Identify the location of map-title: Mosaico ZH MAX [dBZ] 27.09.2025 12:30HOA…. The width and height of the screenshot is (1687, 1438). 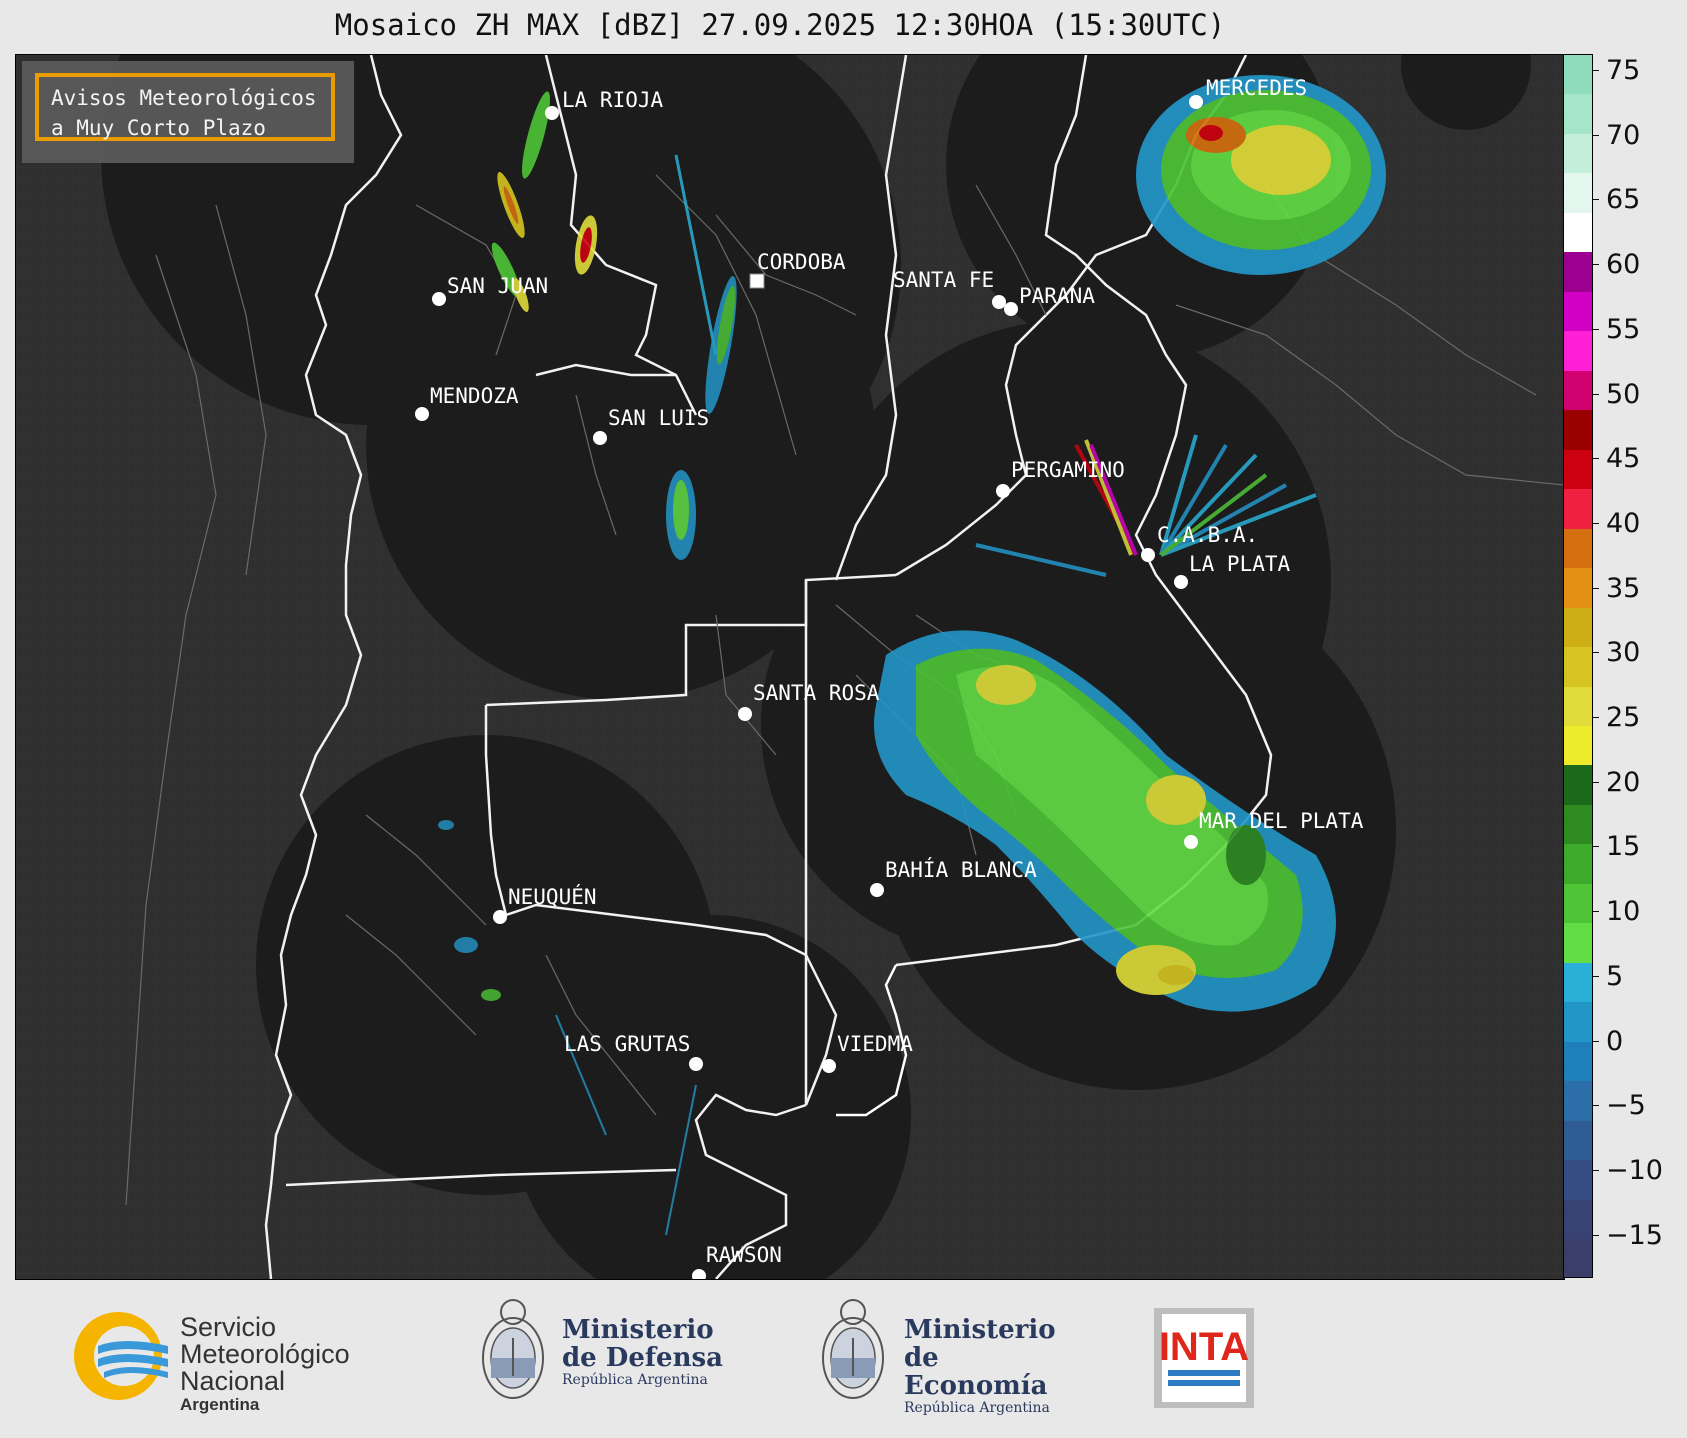
(780, 25).